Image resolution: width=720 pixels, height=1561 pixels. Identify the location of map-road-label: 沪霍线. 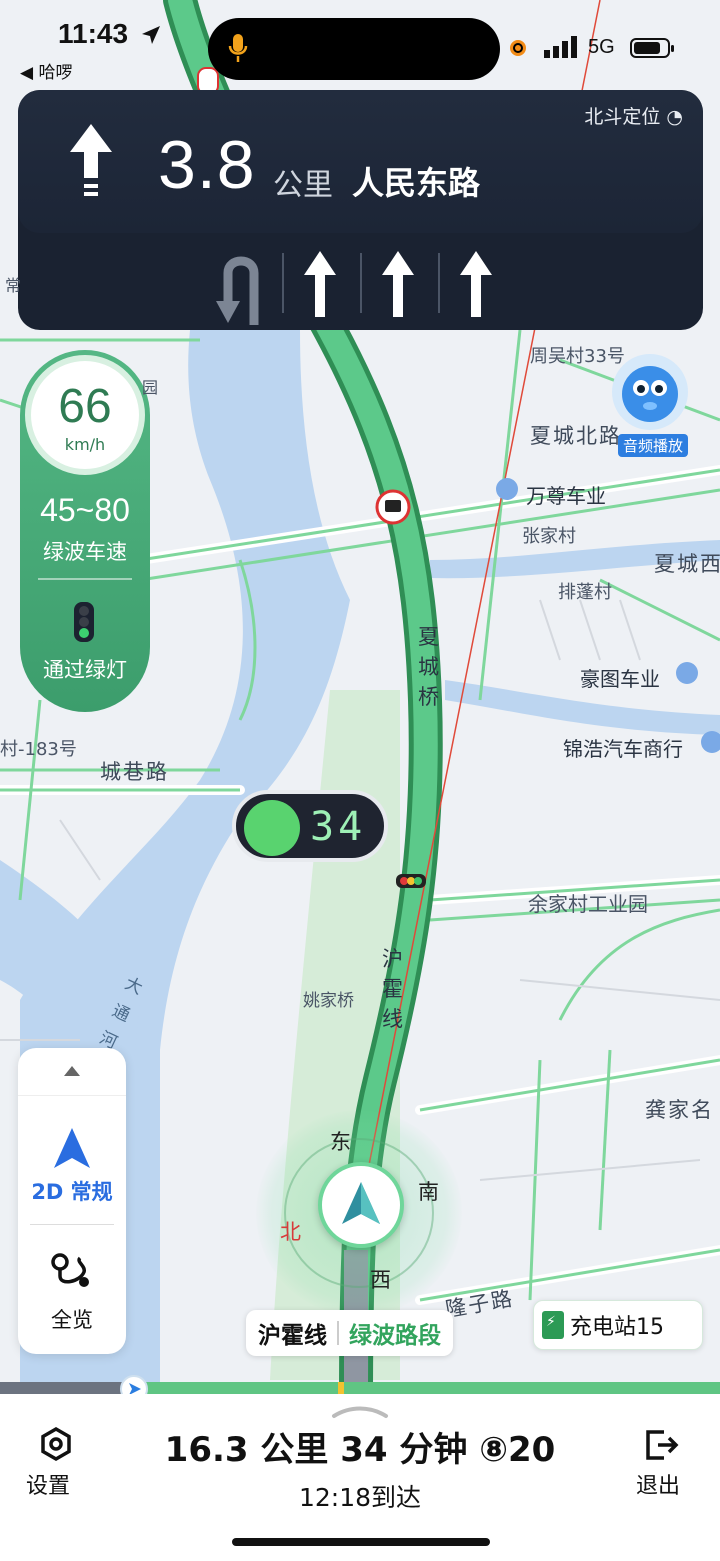
(392, 989).